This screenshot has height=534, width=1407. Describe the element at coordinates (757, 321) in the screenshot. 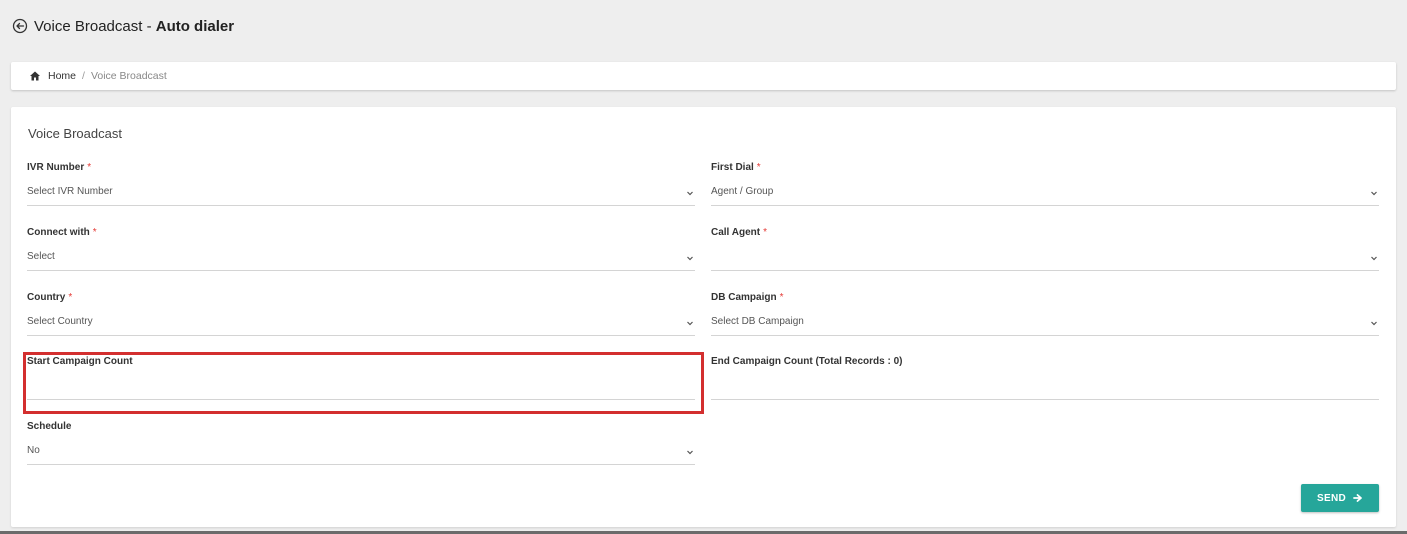

I see `db-campaign-value: Select DB Campaign` at that location.